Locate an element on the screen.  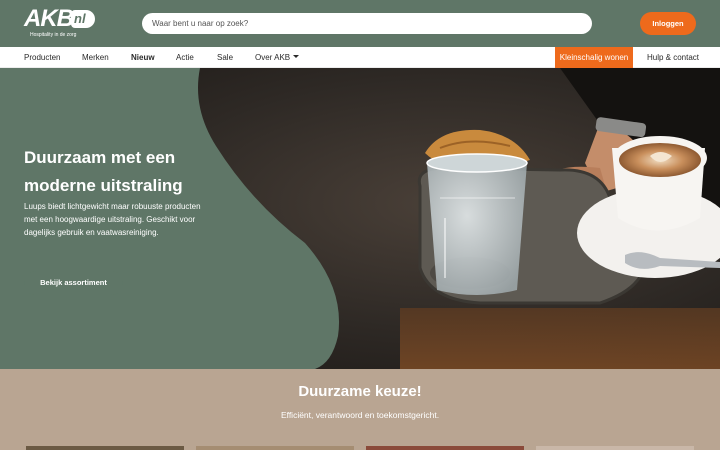
nav-item-producten: Producten is located at coordinates (42, 57).